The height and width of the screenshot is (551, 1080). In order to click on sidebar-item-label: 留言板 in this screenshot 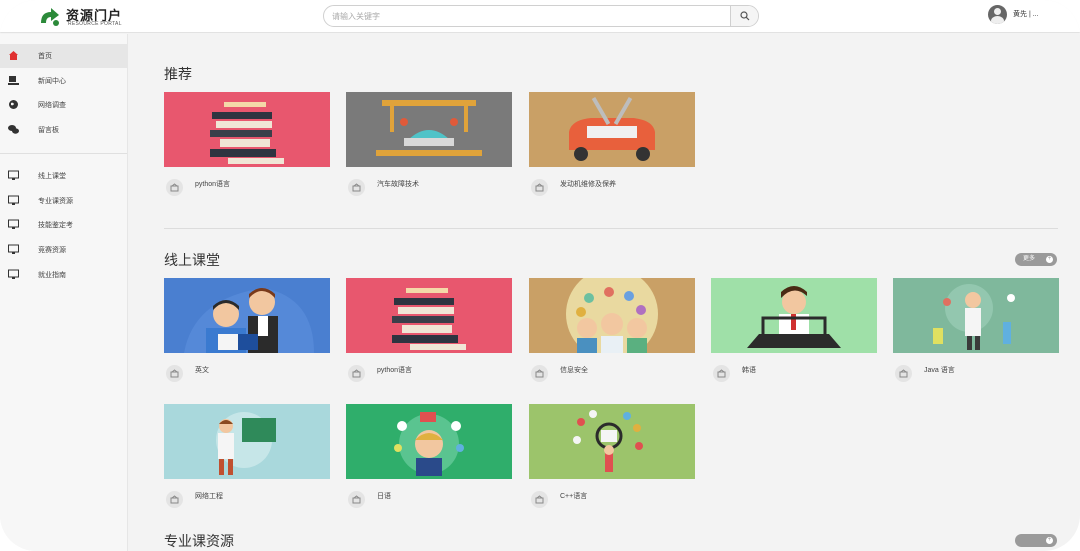, I will do `click(48, 130)`.